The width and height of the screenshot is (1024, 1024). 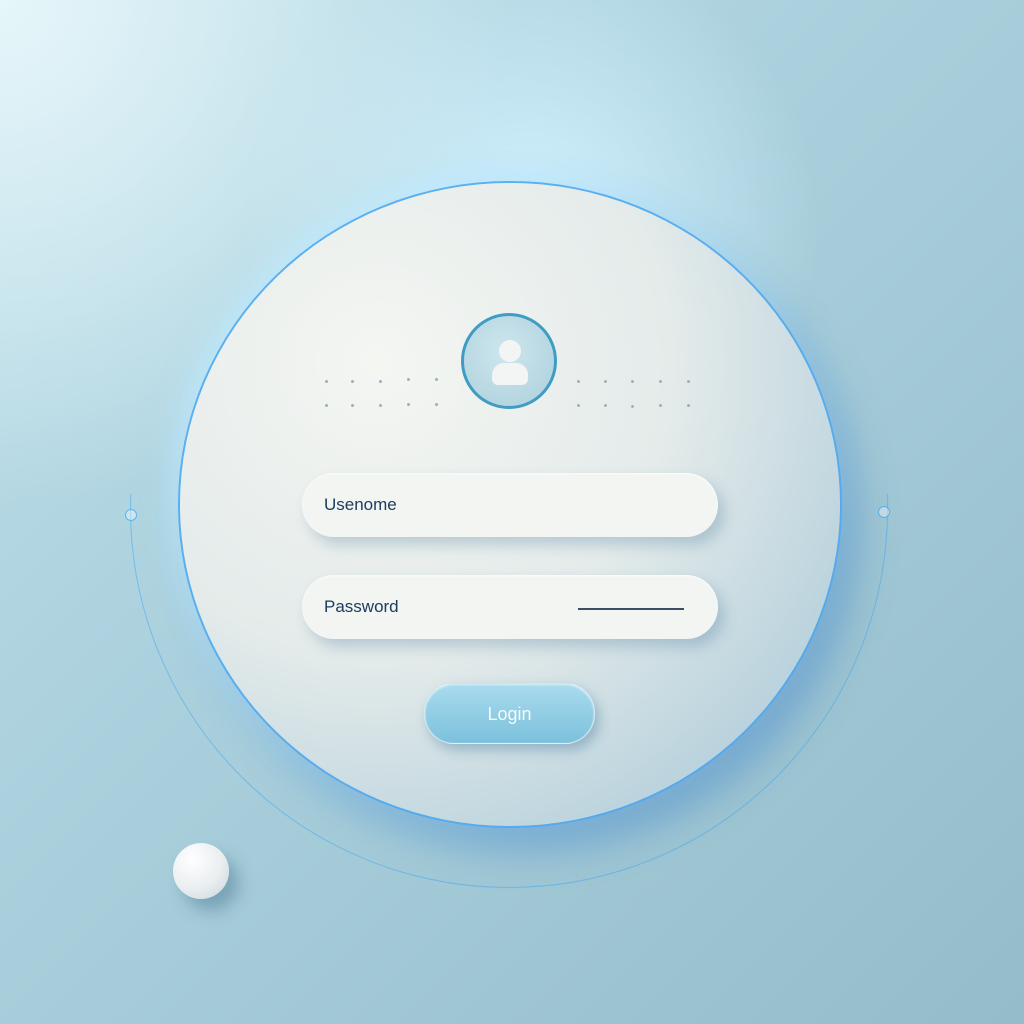 I want to click on user-icon-head, so click(x=510, y=351).